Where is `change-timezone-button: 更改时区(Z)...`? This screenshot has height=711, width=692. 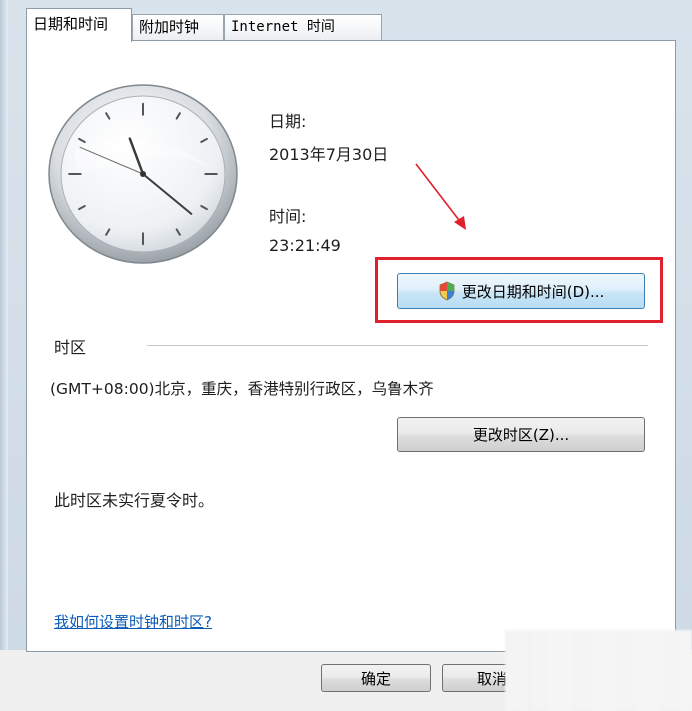 change-timezone-button: 更改时区(Z)... is located at coordinates (521, 434).